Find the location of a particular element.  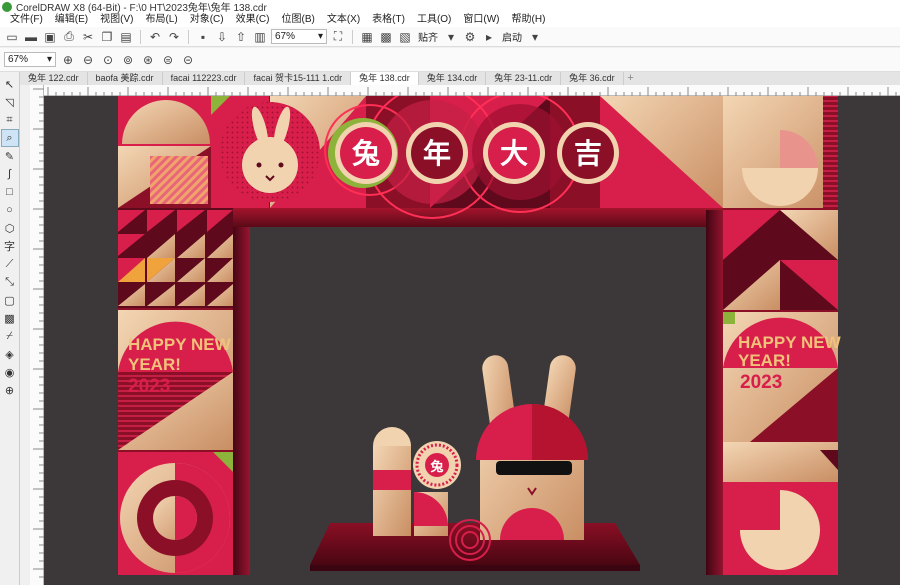

color-eyedropper-tool-icon: ⌿ is located at coordinates (10, 336).